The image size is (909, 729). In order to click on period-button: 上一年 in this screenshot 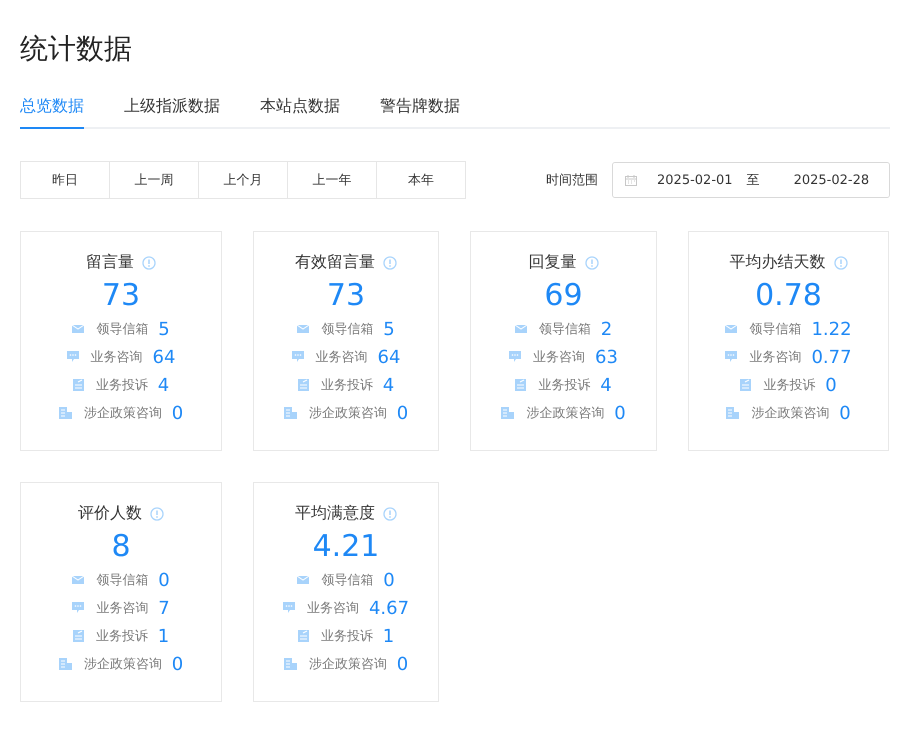, I will do `click(332, 180)`.